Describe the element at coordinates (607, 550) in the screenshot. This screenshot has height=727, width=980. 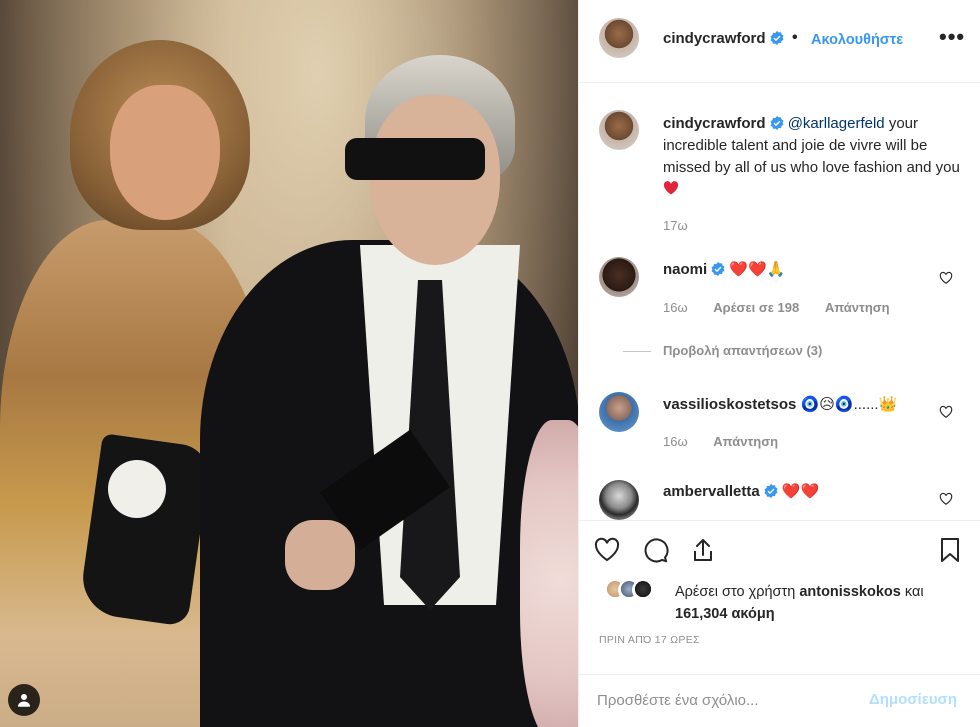
I see `like-heart-icon` at that location.